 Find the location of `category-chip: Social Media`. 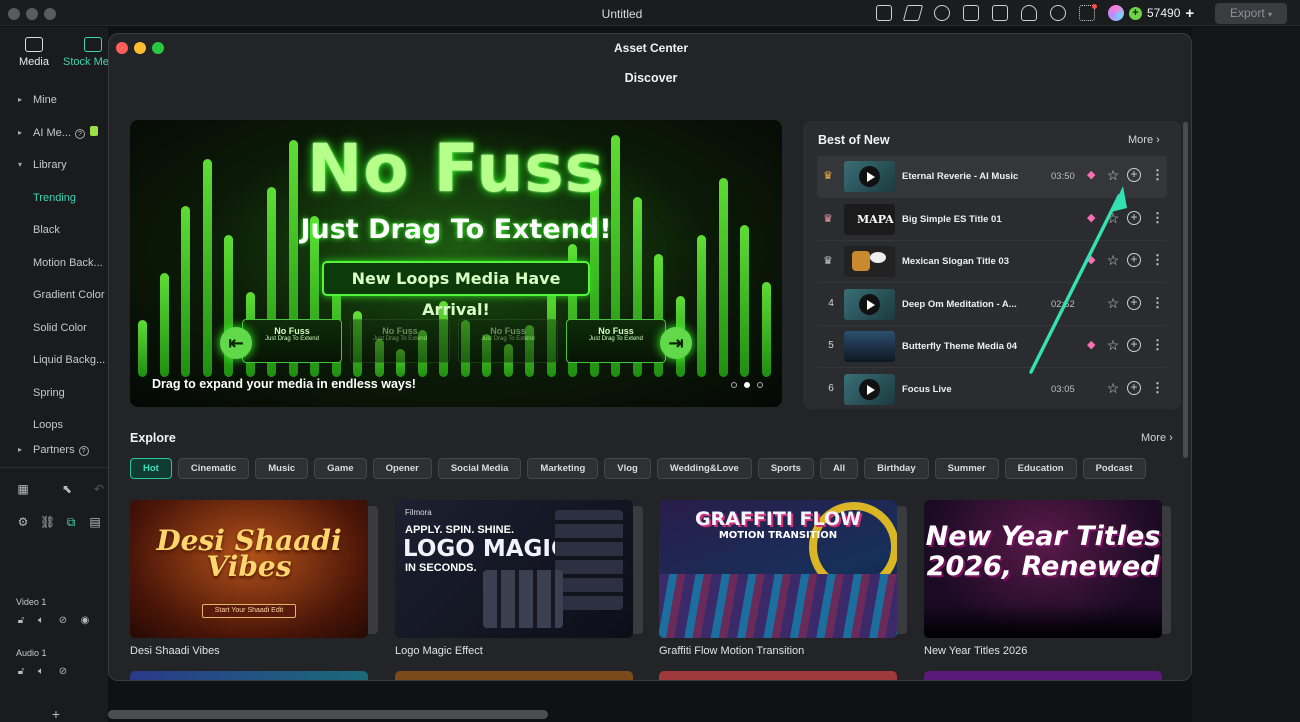

category-chip: Social Media is located at coordinates (479, 468).